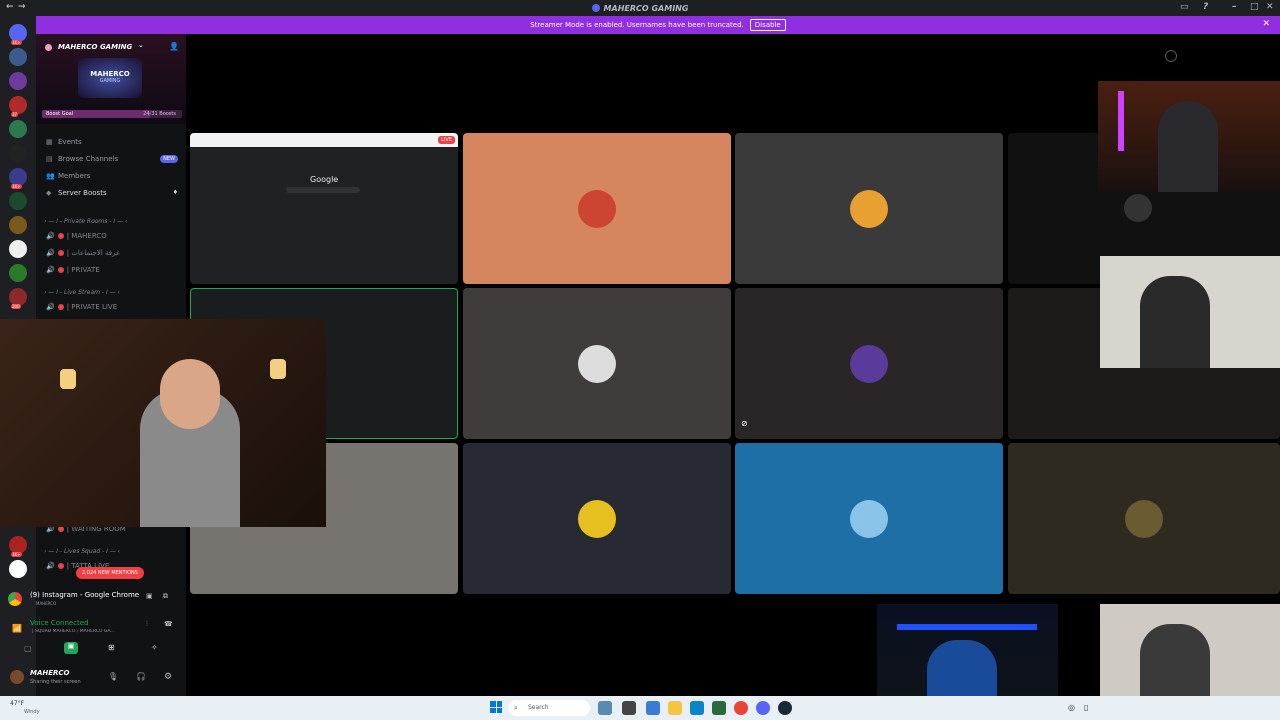 This screenshot has width=1280, height=720. I want to click on stream-settings-icon: ▣, so click(149, 596).